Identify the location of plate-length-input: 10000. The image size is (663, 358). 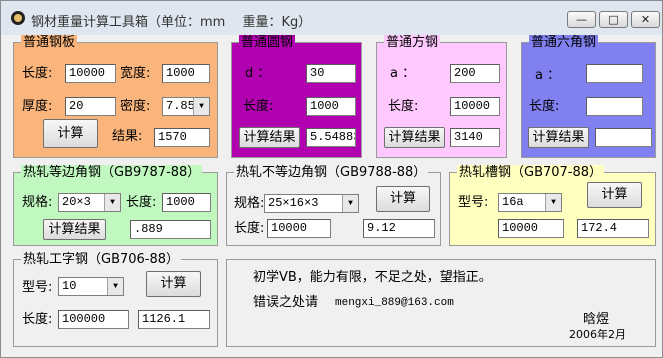
(90, 73).